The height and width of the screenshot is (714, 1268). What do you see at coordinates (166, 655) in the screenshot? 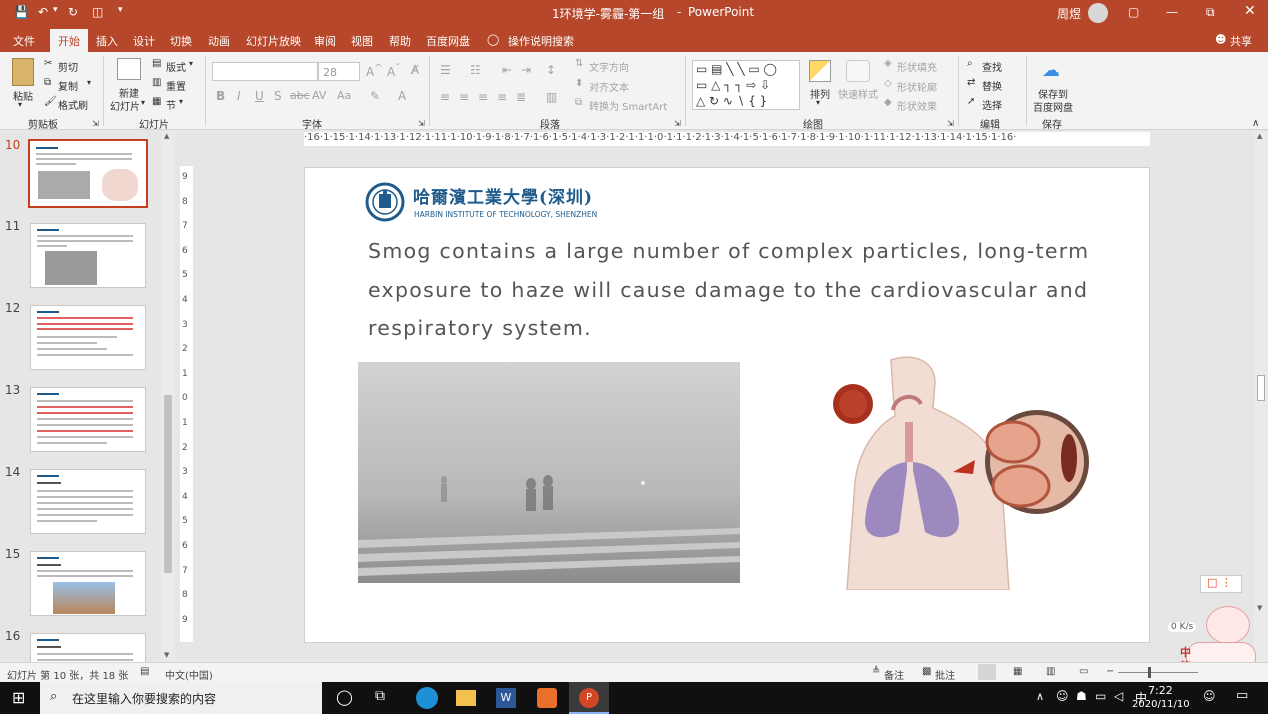
I see `scroll-down-icon: ▼` at bounding box center [166, 655].